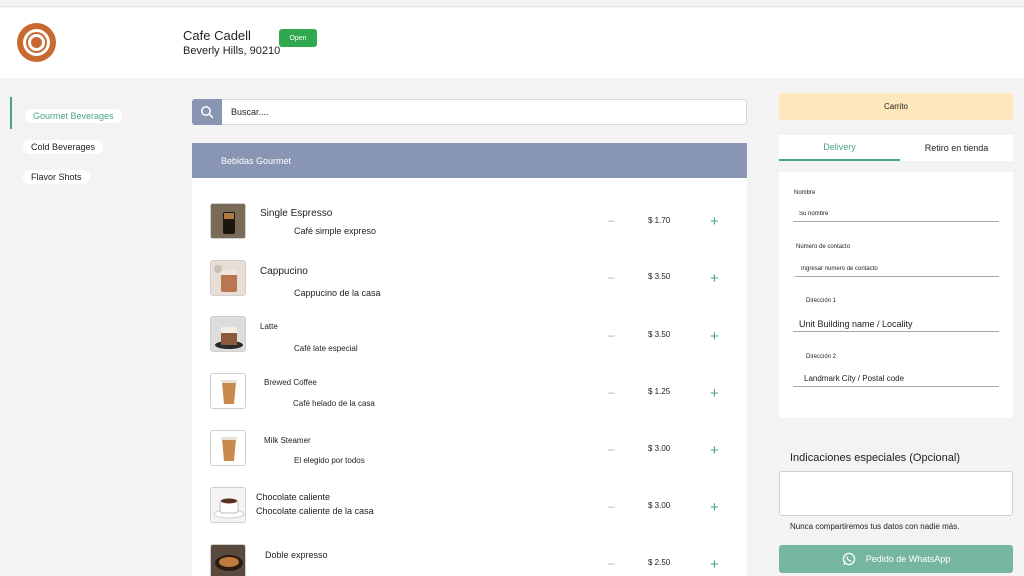  Describe the element at coordinates (335, 231) in the screenshot. I see `menu-item-description: Café simple expreso` at that location.